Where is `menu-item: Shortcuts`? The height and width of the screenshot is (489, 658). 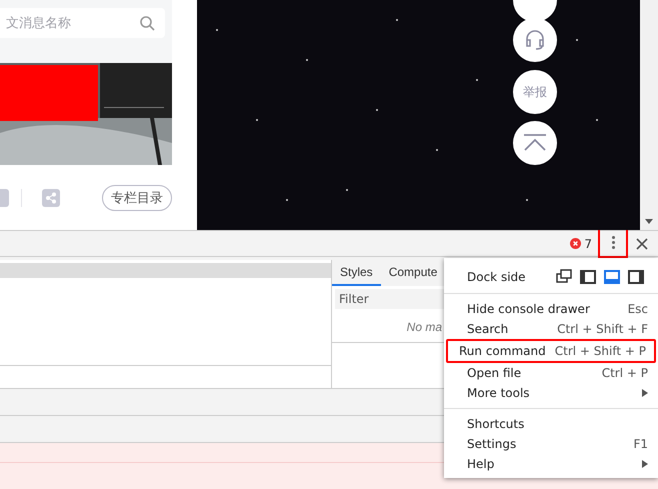 menu-item: Shortcuts is located at coordinates (551, 424).